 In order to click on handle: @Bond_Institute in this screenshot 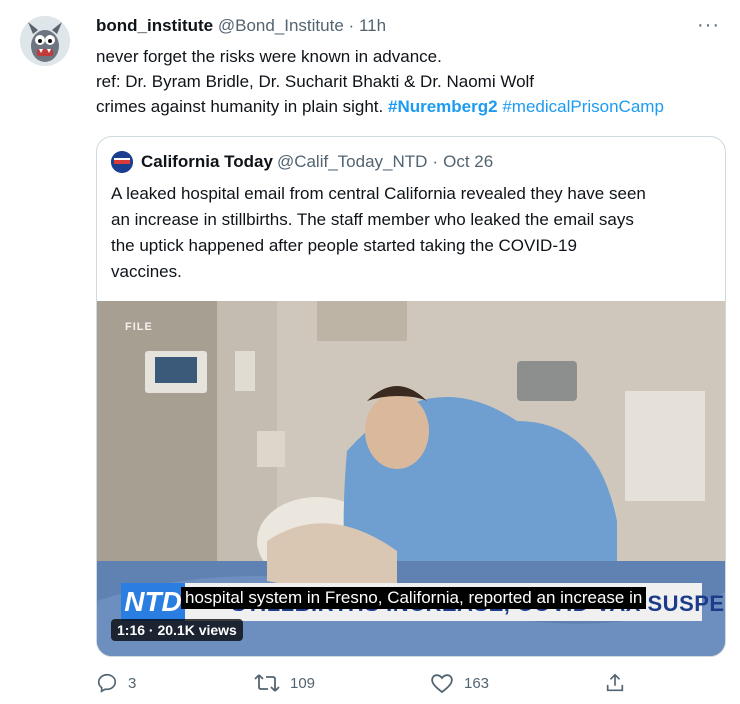, I will do `click(281, 25)`.